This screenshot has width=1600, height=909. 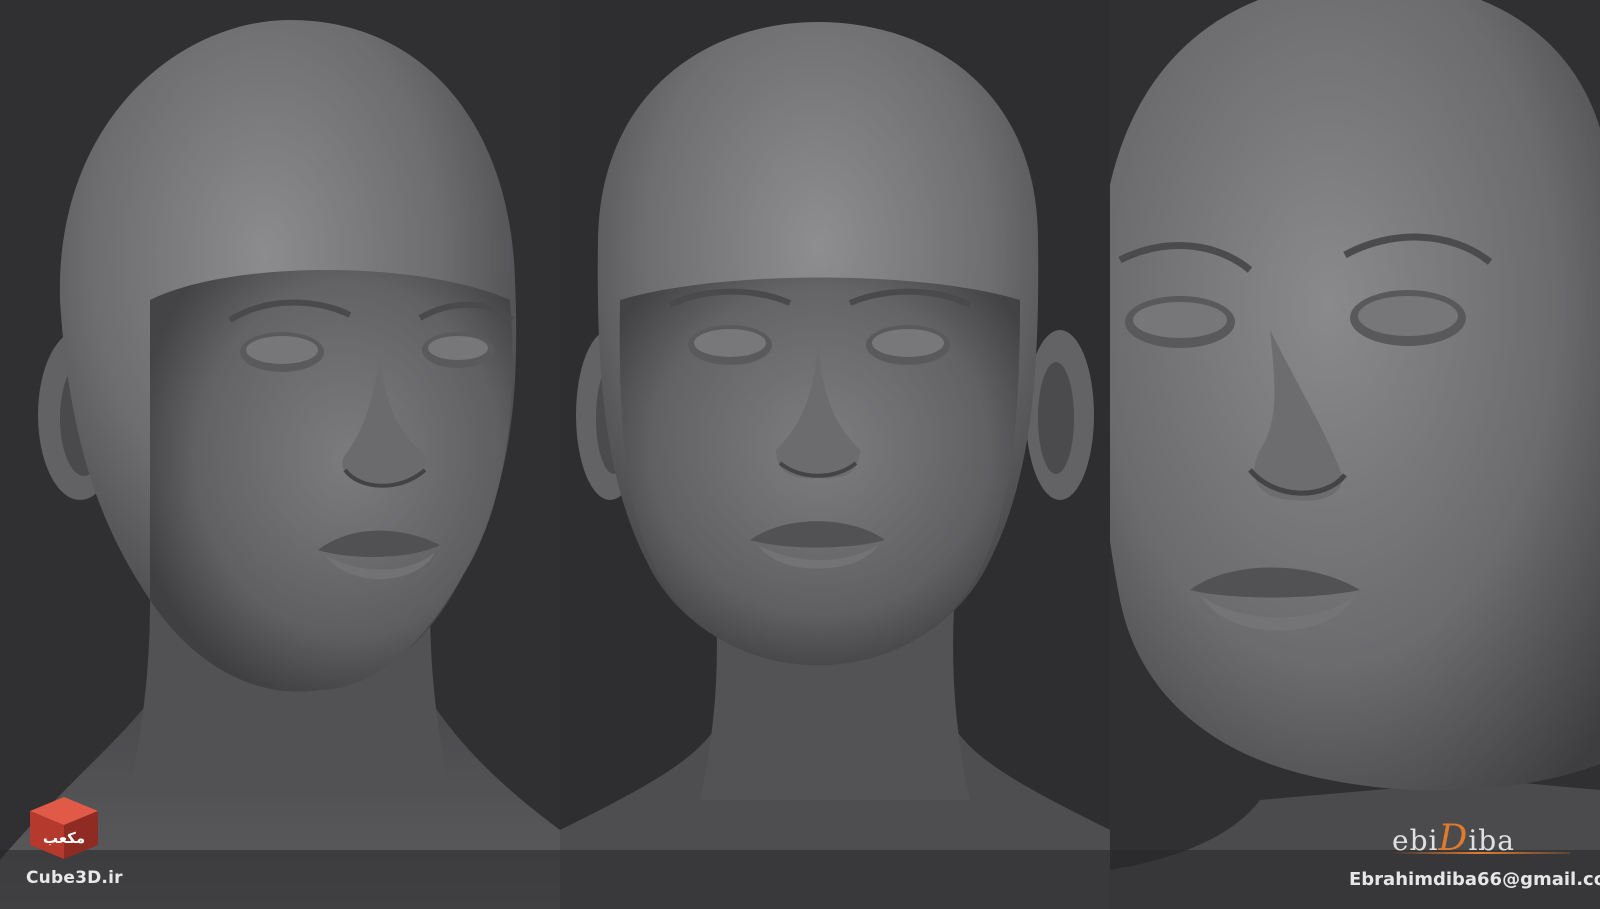 I want to click on signature-underline, so click(x=1480, y=853).